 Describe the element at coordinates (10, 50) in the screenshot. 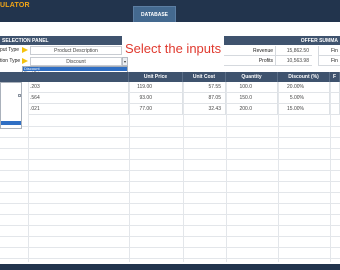

I see `input-type-label: put Type` at that location.